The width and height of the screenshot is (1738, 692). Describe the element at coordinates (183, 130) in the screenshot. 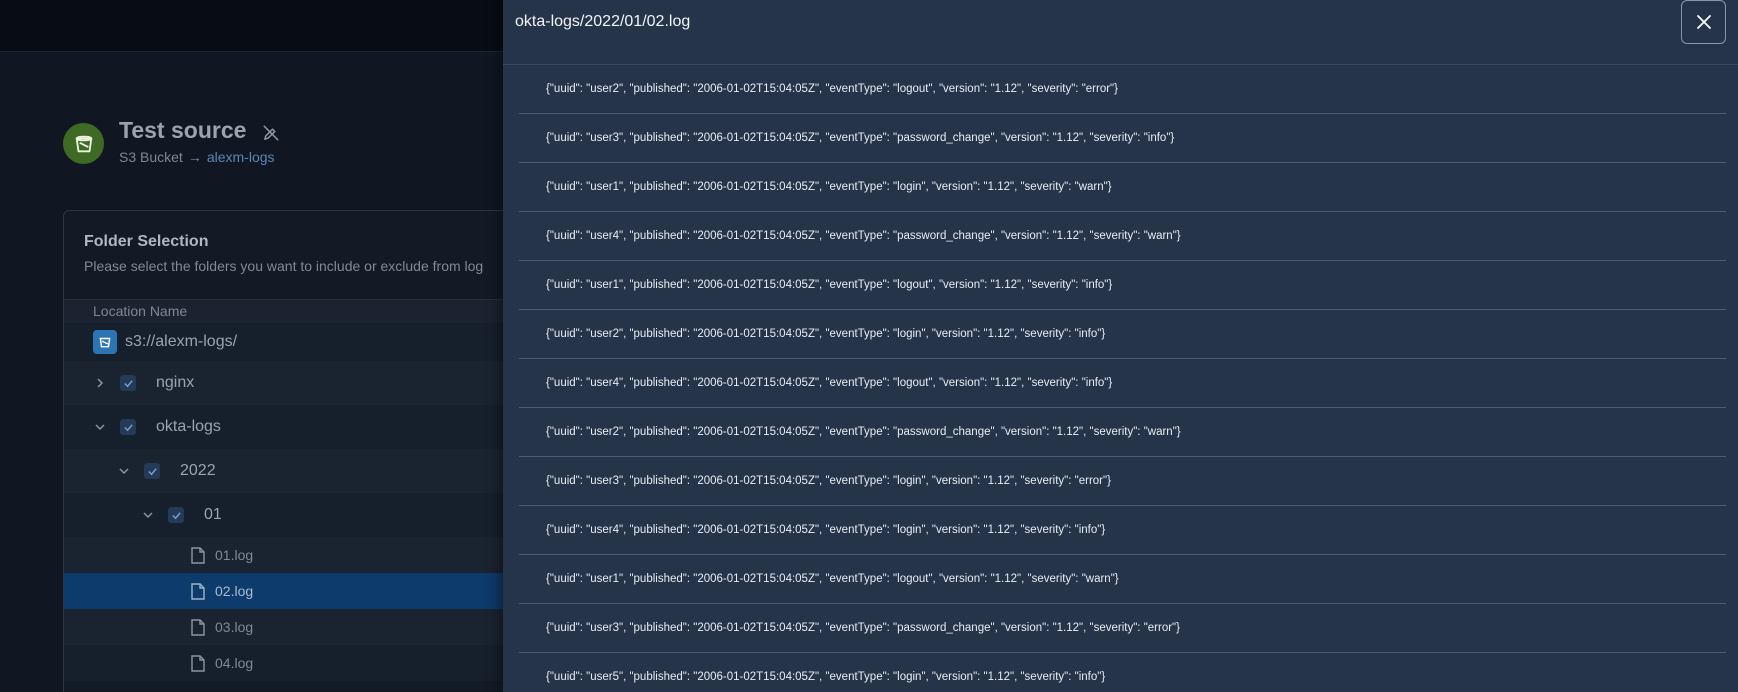

I see `page-title: Test source` at that location.